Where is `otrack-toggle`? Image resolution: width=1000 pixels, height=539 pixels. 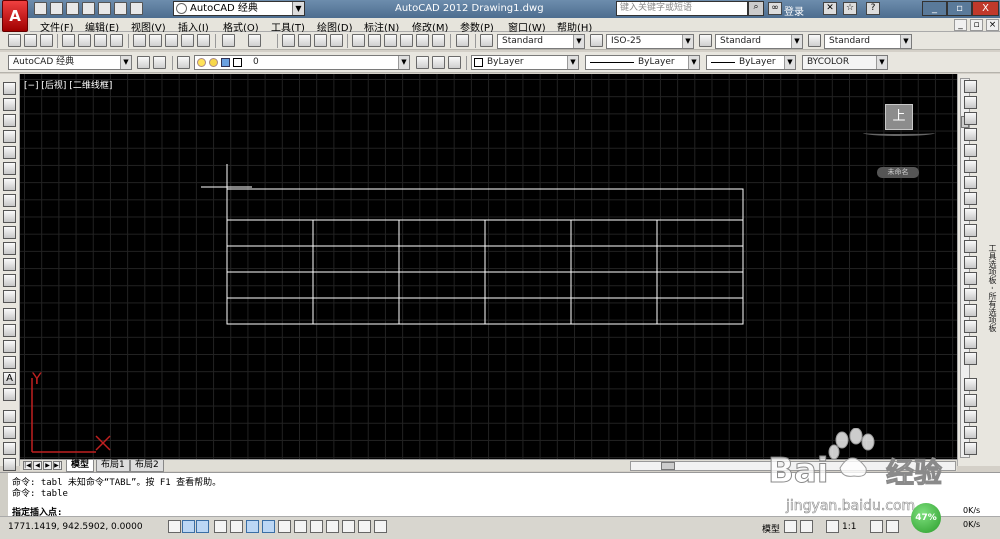 otrack-toggle is located at coordinates (284, 526).